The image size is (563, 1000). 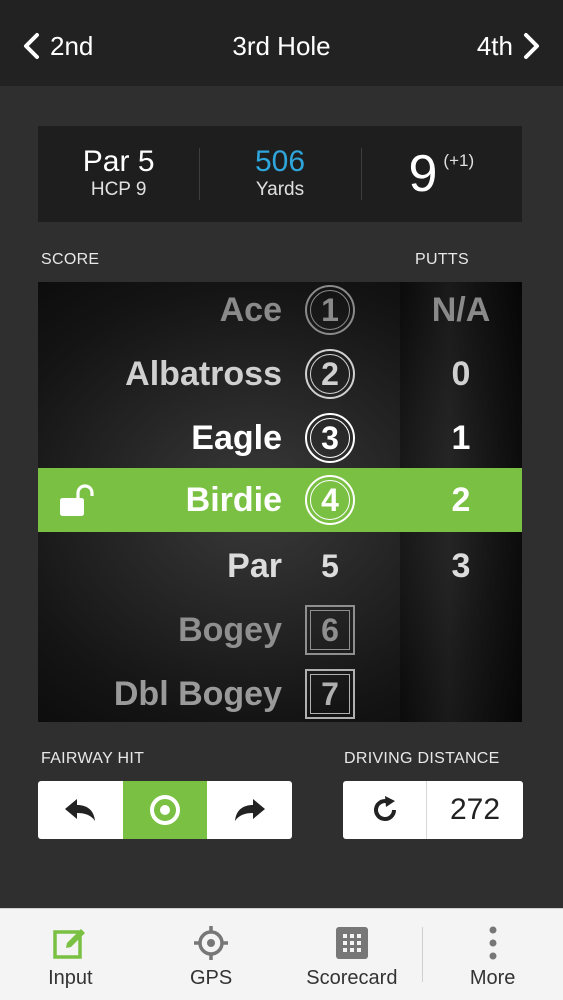 I want to click on fairway-miss-right-button, so click(x=249, y=810).